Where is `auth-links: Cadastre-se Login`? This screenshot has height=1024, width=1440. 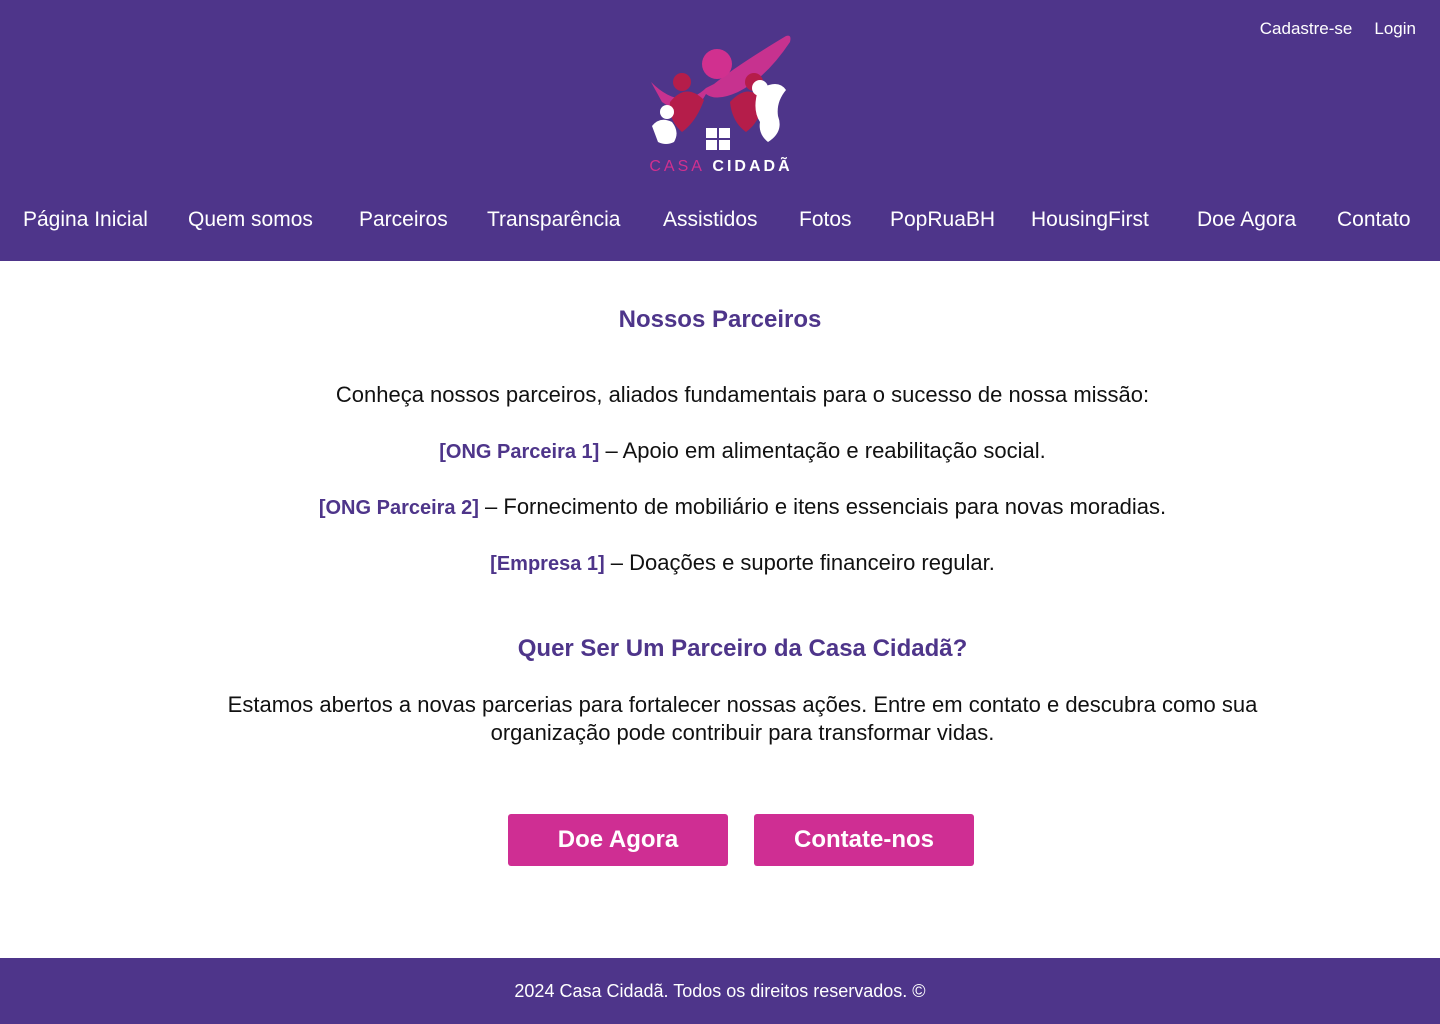
auth-links: Cadastre-se Login is located at coordinates (1338, 29).